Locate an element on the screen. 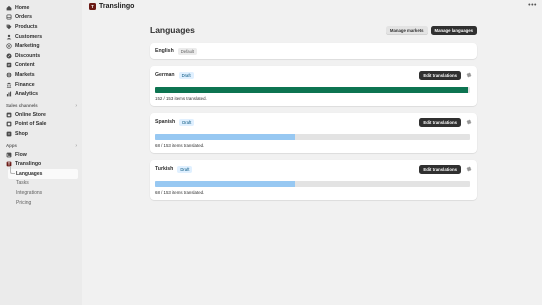 The height and width of the screenshot is (305, 542). person-icon is located at coordinates (9, 37).